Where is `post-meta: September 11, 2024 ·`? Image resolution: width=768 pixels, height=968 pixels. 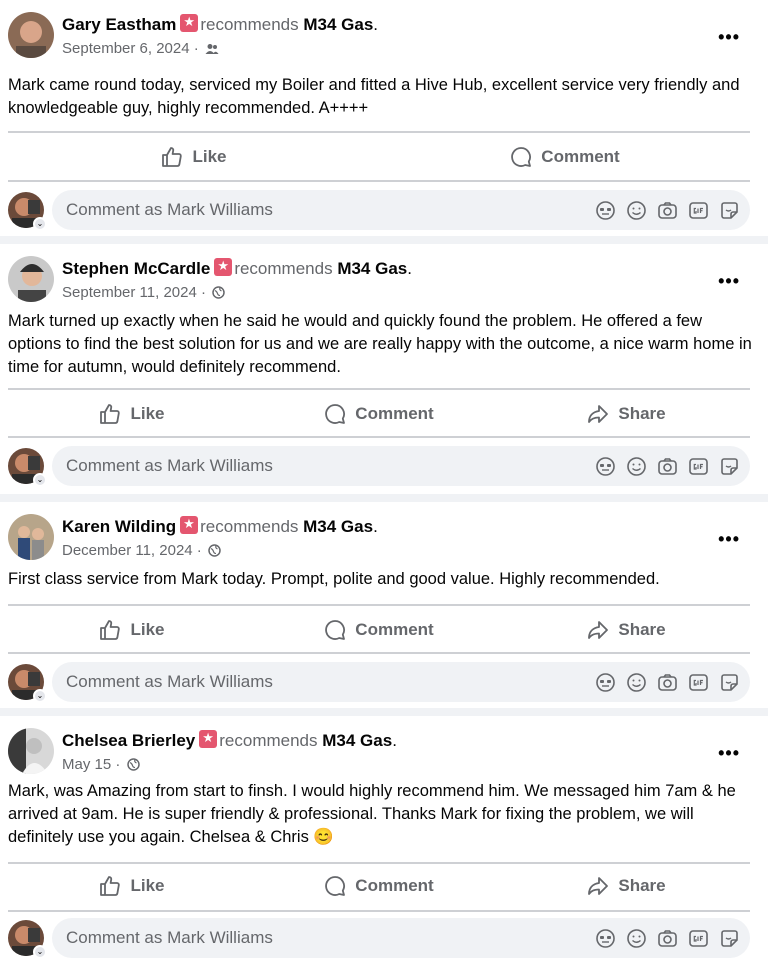 post-meta: September 11, 2024 · is located at coordinates (143, 292).